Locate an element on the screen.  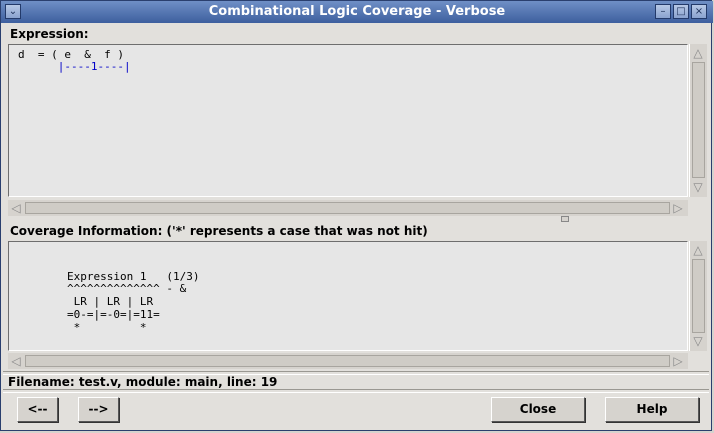
coverage-line-4: =0-=|=-0=|=11= is located at coordinates (113, 314).